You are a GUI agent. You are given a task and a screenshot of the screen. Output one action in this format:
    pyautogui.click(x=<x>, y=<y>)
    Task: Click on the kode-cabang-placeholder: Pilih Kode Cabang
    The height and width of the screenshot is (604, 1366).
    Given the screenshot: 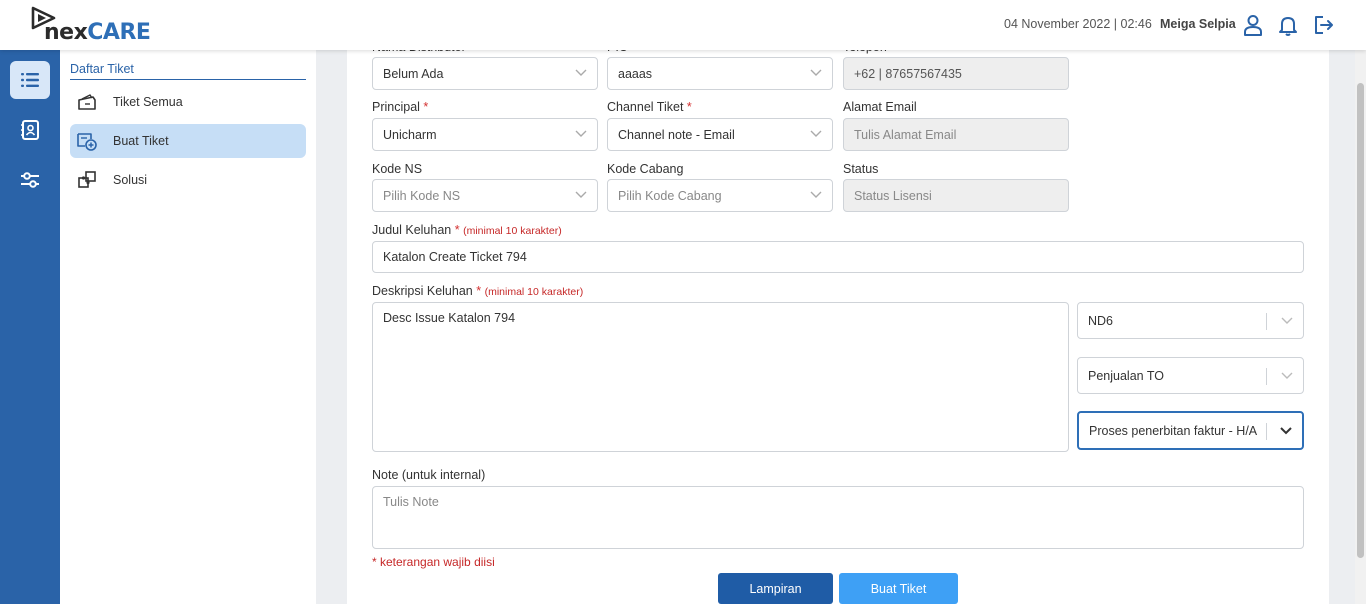 What is the action you would take?
    pyautogui.click(x=670, y=195)
    